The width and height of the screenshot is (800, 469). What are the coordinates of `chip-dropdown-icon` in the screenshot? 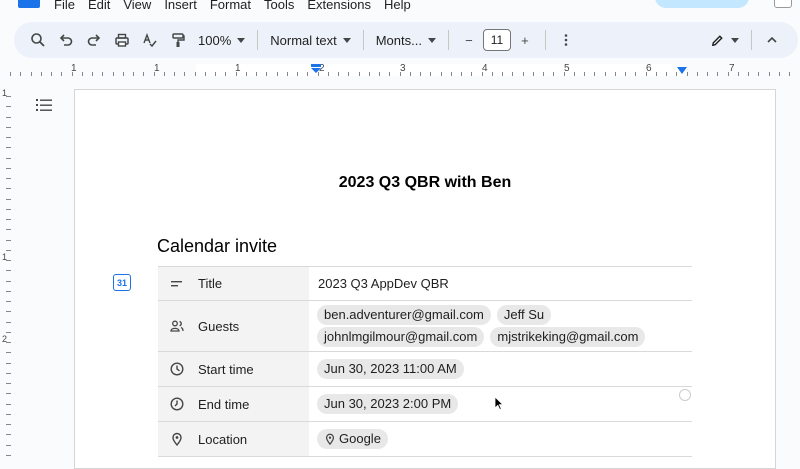 It's located at (685, 395).